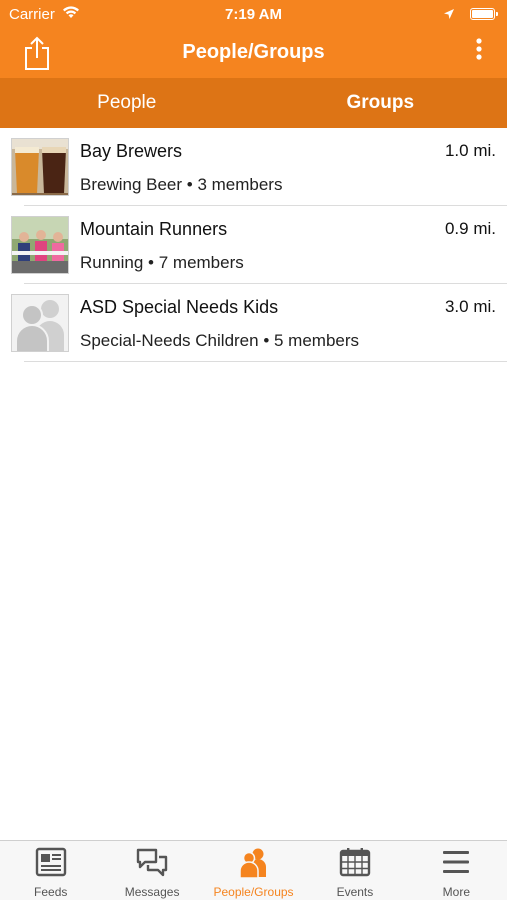  I want to click on group-distance: 0.9 mi., so click(470, 228).